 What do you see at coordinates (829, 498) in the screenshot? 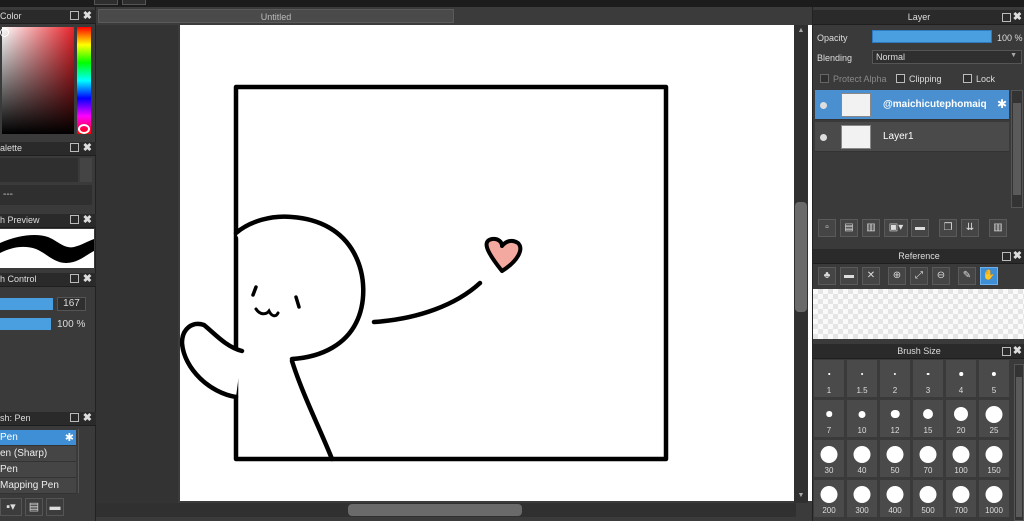
I see `brush-size-option: 200` at bounding box center [829, 498].